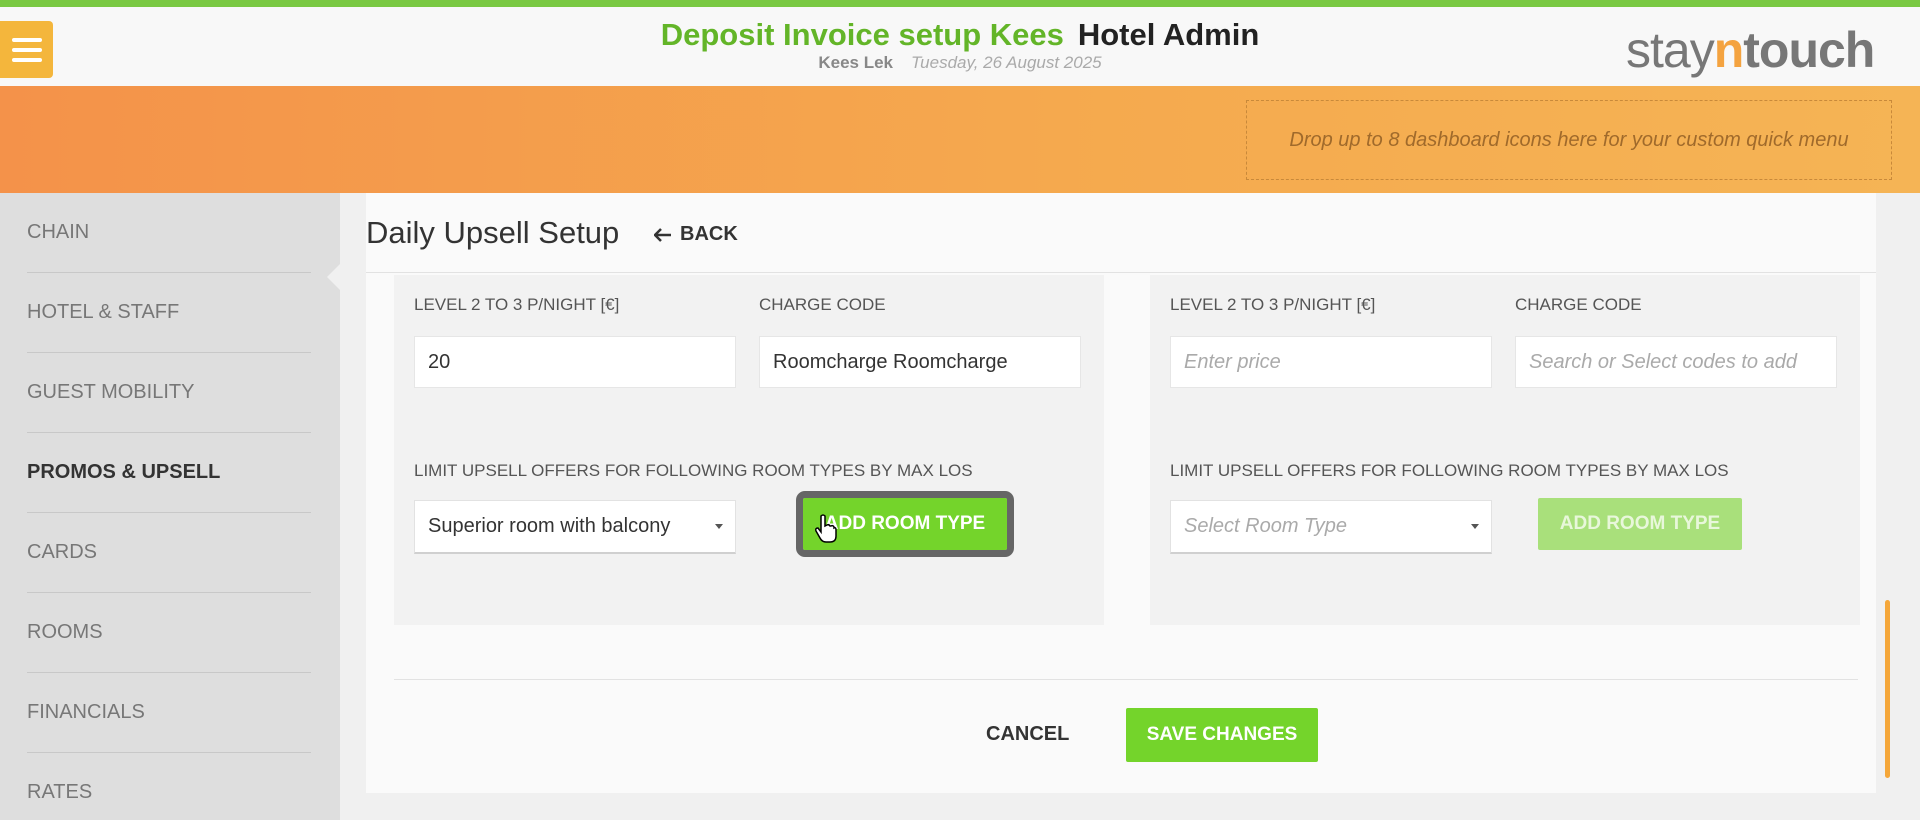 The image size is (1920, 820). Describe the element at coordinates (169, 713) in the screenshot. I see `sidebar-item-financials: FINANCIALS` at that location.